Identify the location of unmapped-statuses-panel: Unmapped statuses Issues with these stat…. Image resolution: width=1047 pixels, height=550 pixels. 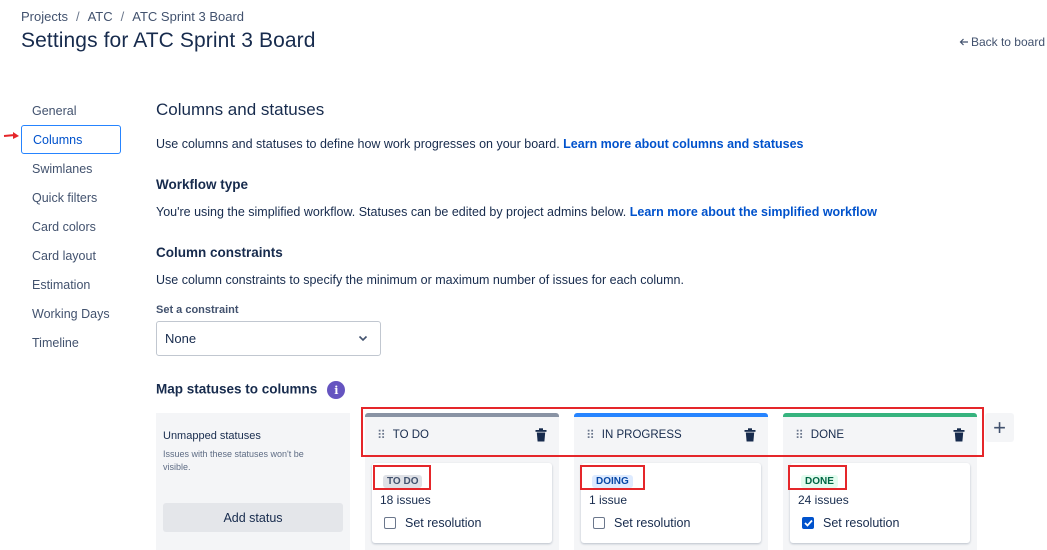
(253, 481).